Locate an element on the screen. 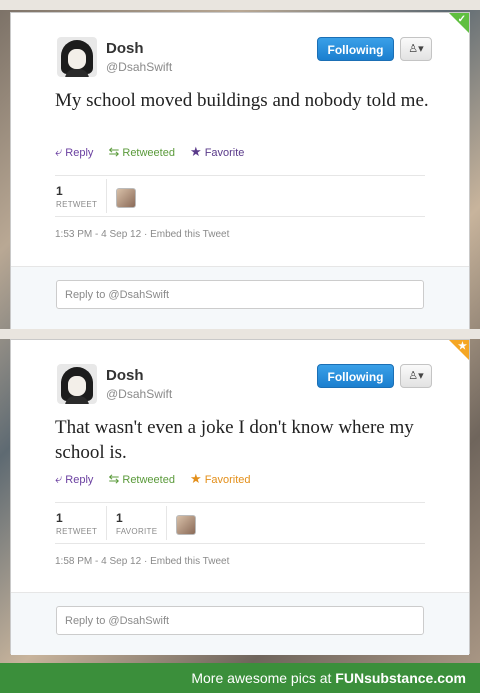 The width and height of the screenshot is (480, 693). footer-text: More awesome pics at is located at coordinates (263, 678).